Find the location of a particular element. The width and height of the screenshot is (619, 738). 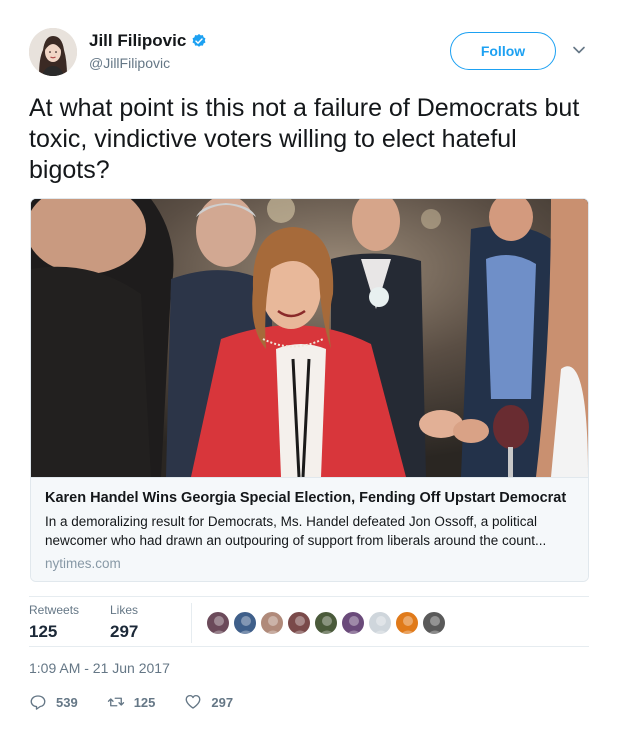

tweet-actions: 539 125 297 is located at coordinates (145, 702).